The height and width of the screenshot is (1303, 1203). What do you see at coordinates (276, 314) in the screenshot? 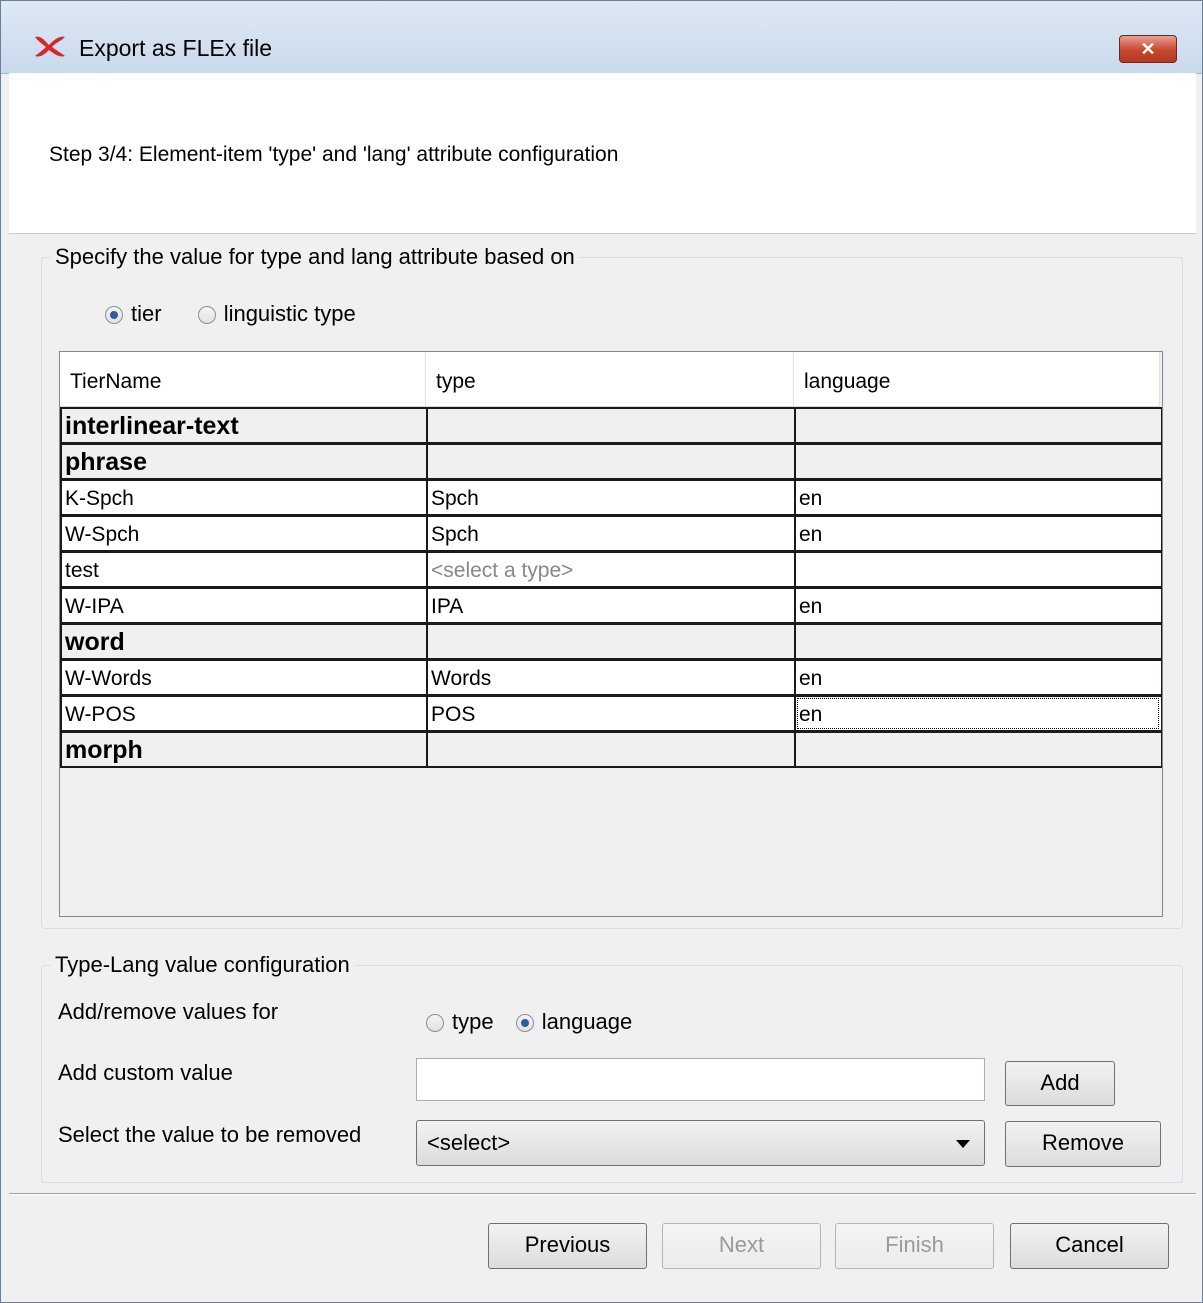
I see `radio-linguistic-type: linguistic type` at bounding box center [276, 314].